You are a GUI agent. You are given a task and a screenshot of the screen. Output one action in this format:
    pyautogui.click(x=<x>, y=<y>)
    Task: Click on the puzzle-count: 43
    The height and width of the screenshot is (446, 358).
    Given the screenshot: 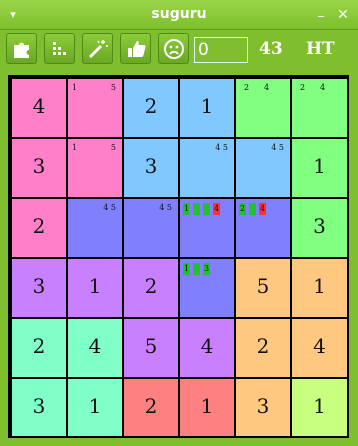 What is the action you would take?
    pyautogui.click(x=271, y=49)
    